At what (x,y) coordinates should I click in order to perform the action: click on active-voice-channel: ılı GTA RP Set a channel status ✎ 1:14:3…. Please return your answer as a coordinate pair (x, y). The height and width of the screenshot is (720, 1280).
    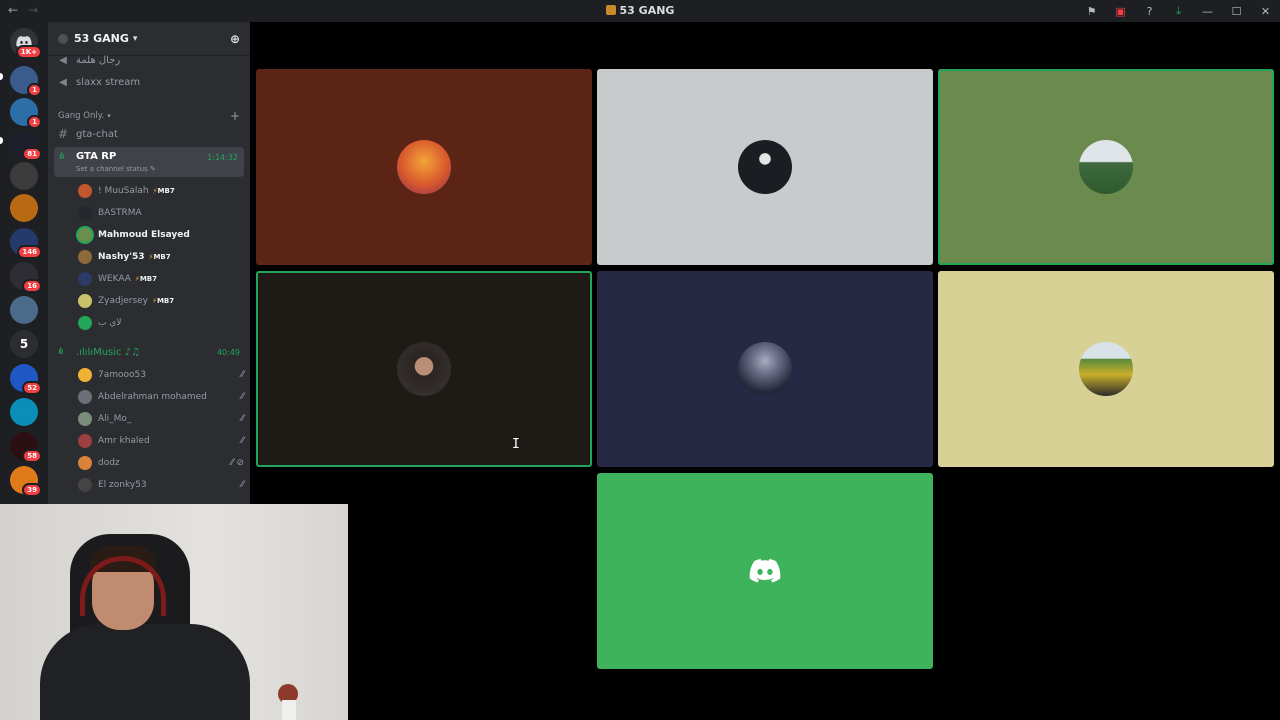
    Looking at the image, I should click on (149, 162).